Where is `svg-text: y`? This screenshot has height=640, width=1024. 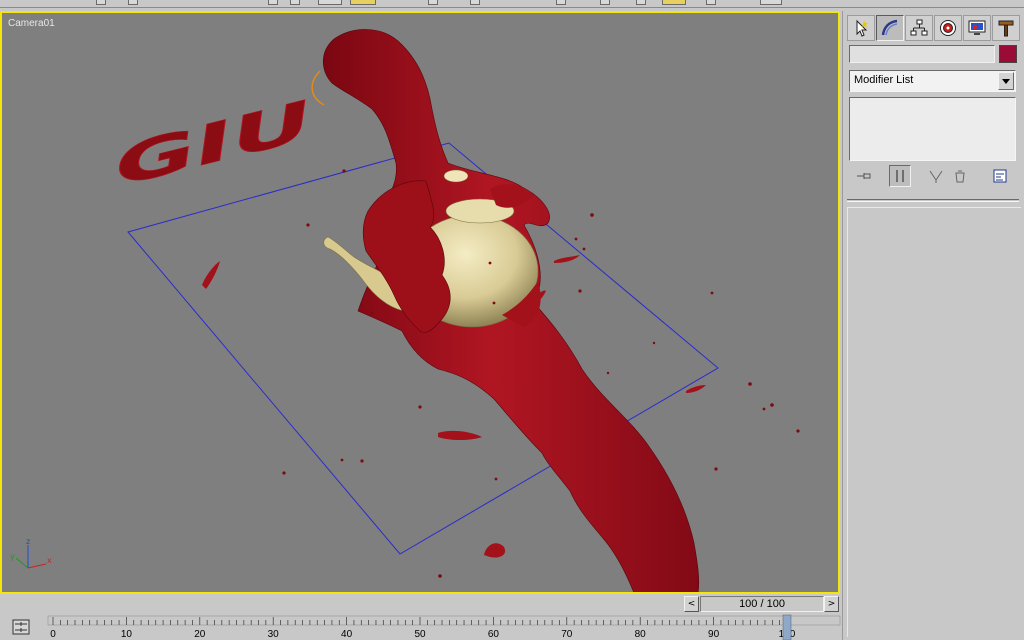
svg-text: y is located at coordinates (12, 556).